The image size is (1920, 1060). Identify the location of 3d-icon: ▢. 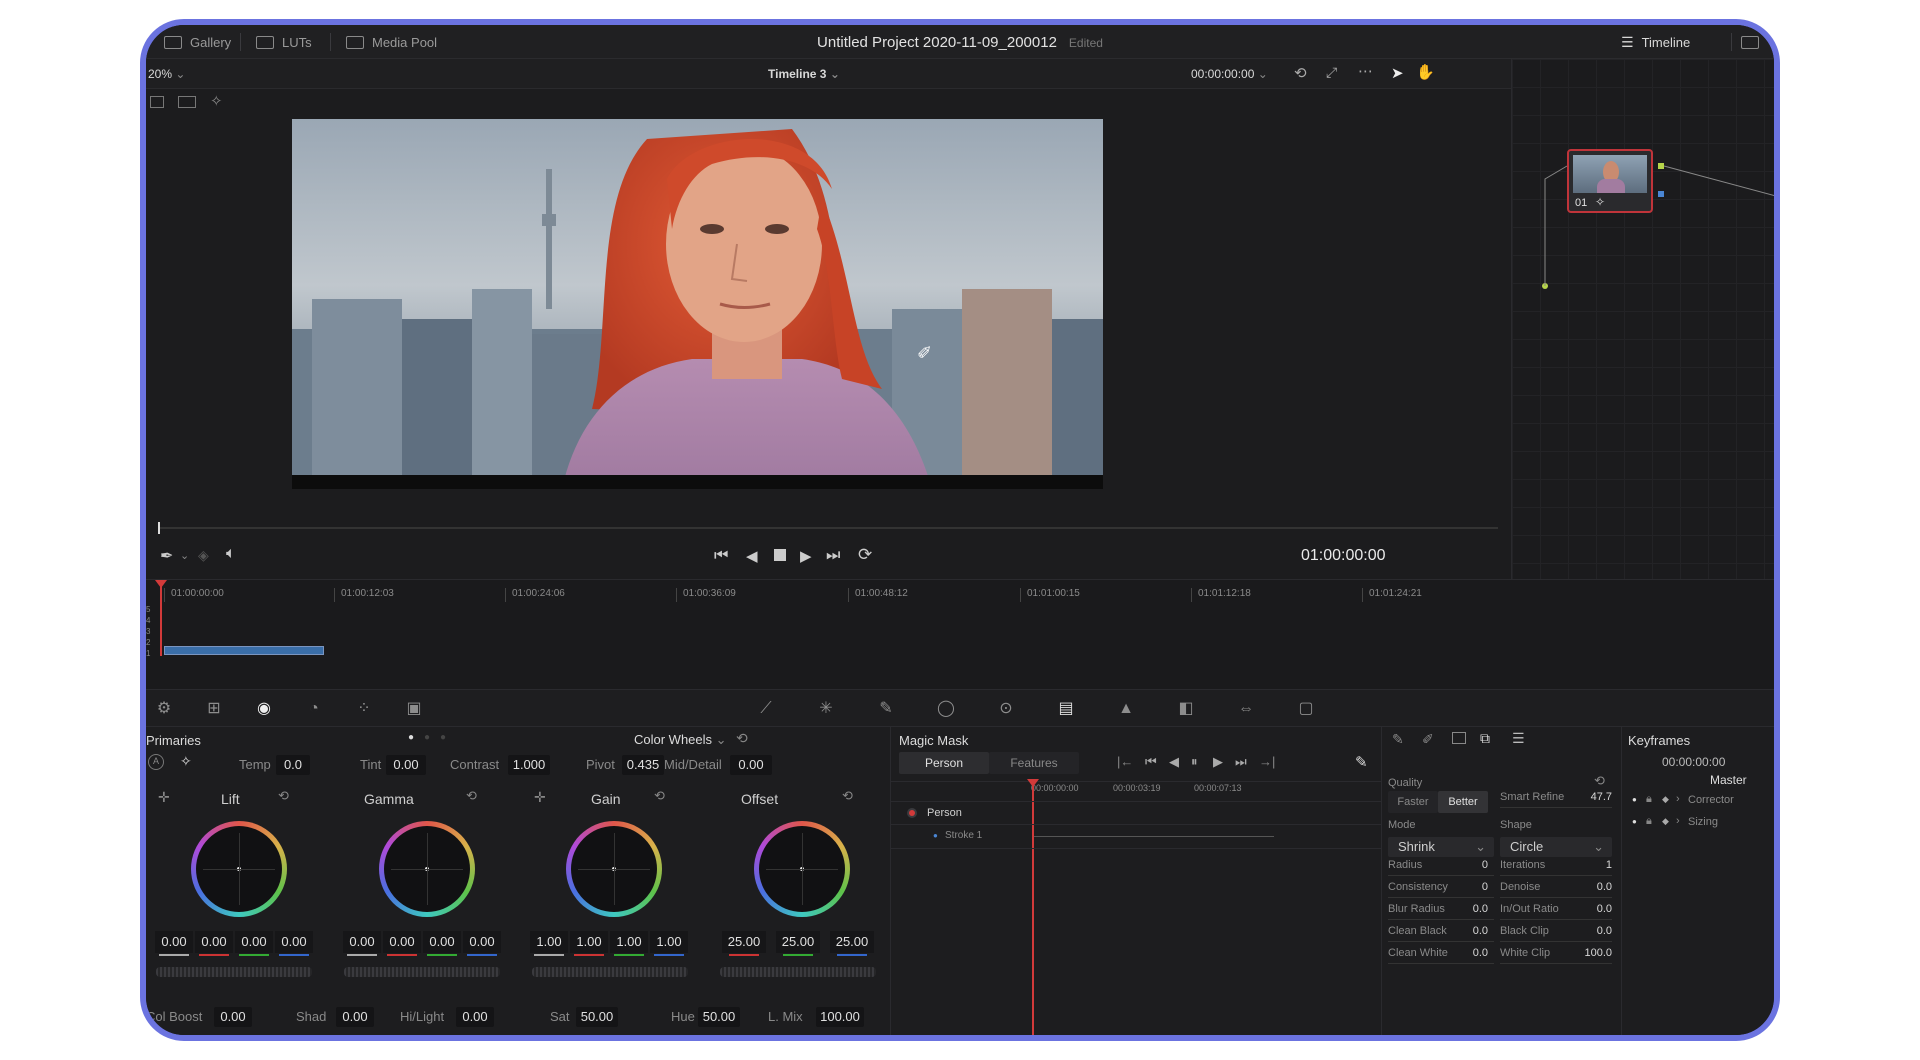
(1306, 709).